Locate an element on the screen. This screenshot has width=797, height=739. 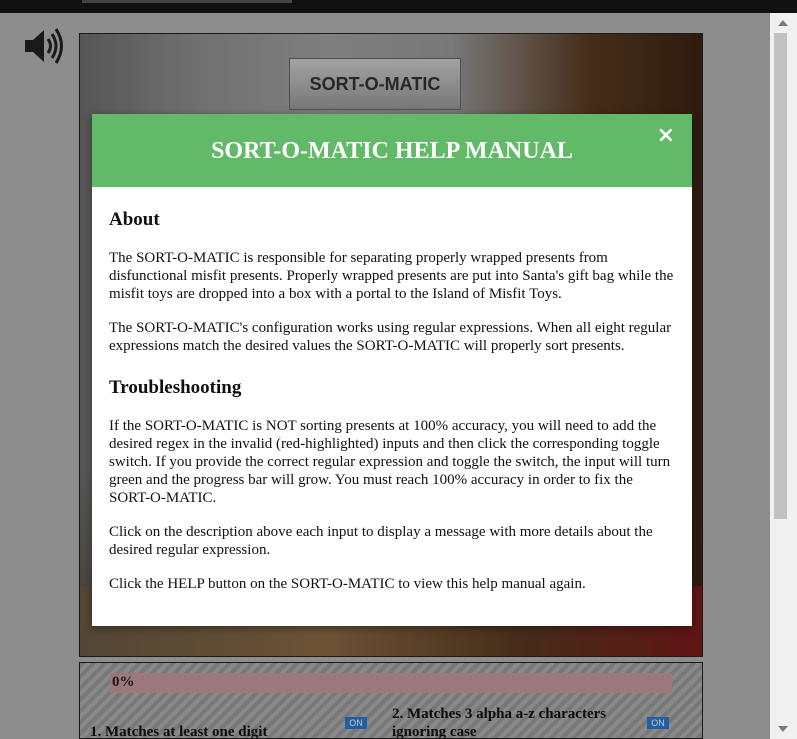
modal-header: SORT-O-MATIC HELP MANUAL × is located at coordinates (392, 150).